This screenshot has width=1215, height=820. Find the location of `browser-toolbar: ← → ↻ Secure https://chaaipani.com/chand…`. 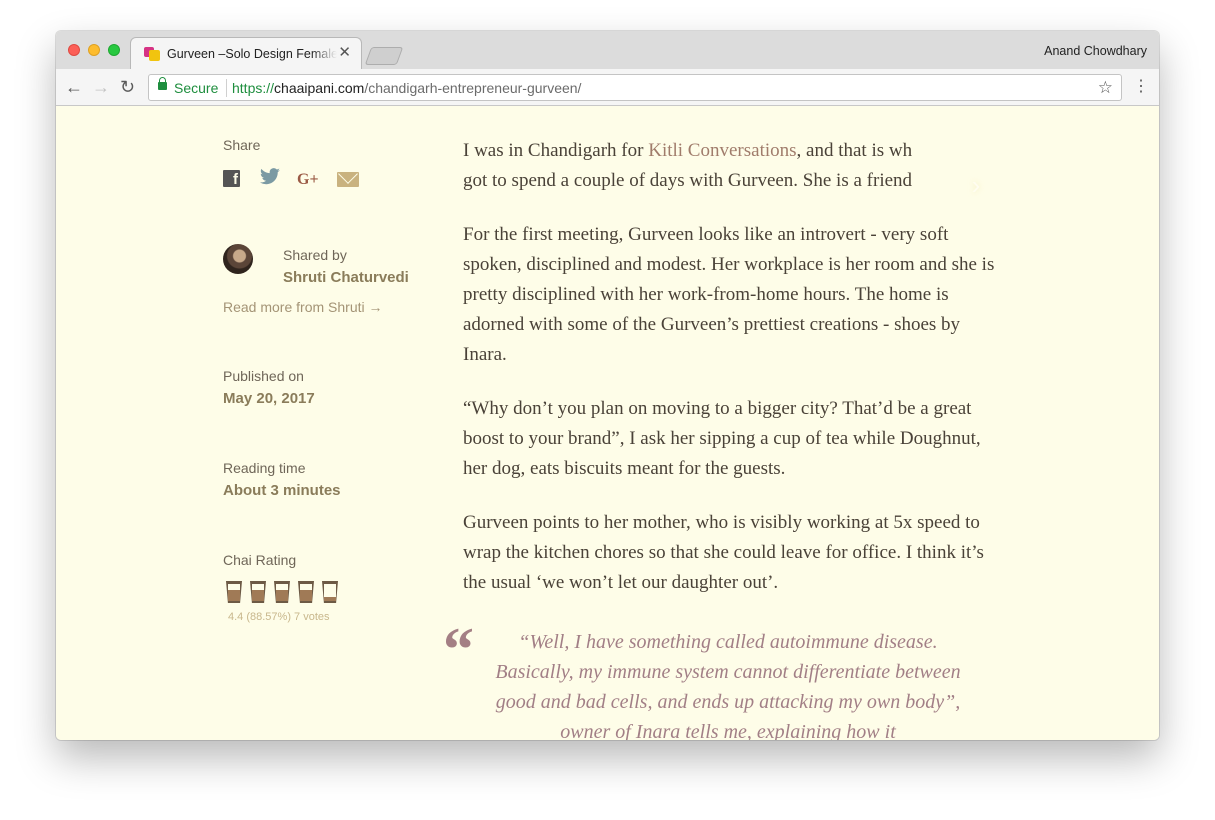

browser-toolbar: ← → ↻ Secure https://chaaipani.com/chand… is located at coordinates (607, 87).